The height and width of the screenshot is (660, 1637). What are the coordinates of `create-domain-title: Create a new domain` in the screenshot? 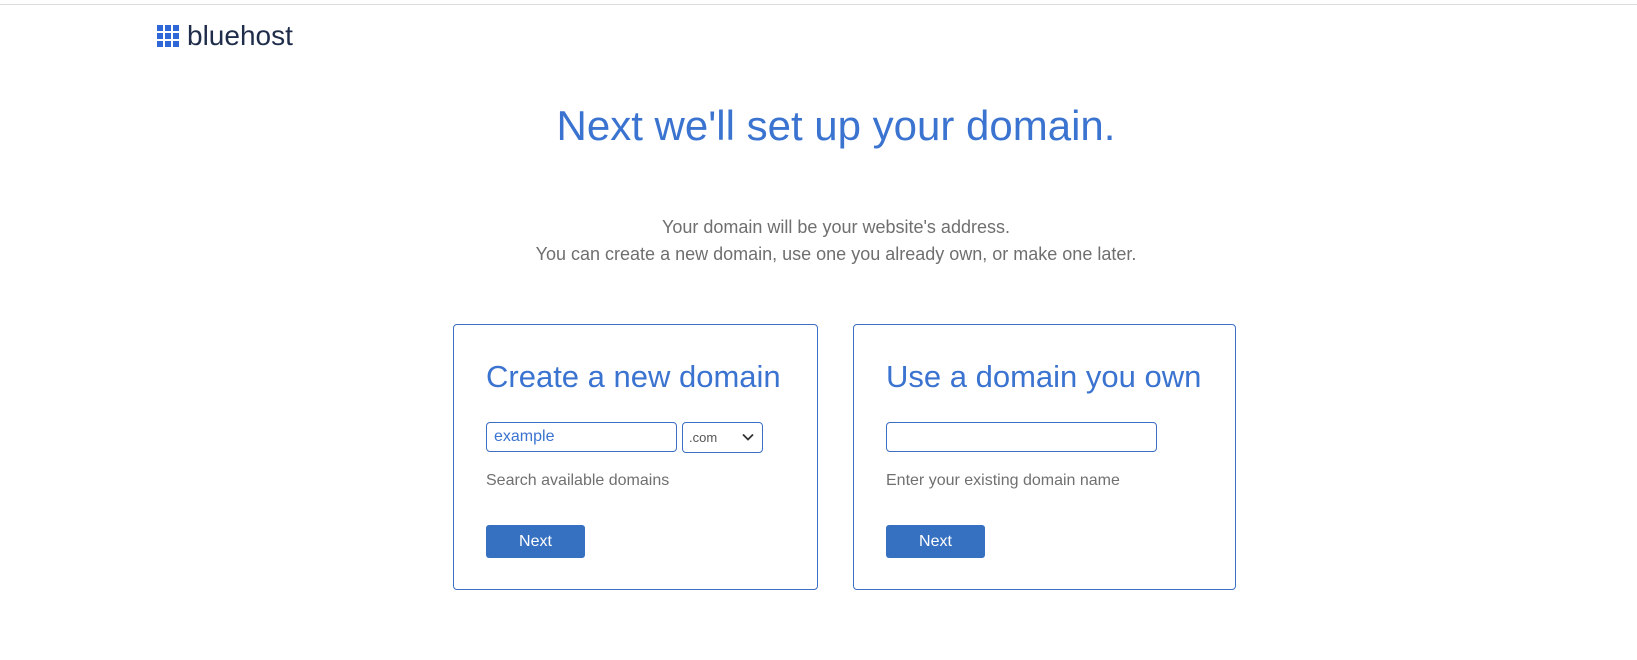 It's located at (633, 376).